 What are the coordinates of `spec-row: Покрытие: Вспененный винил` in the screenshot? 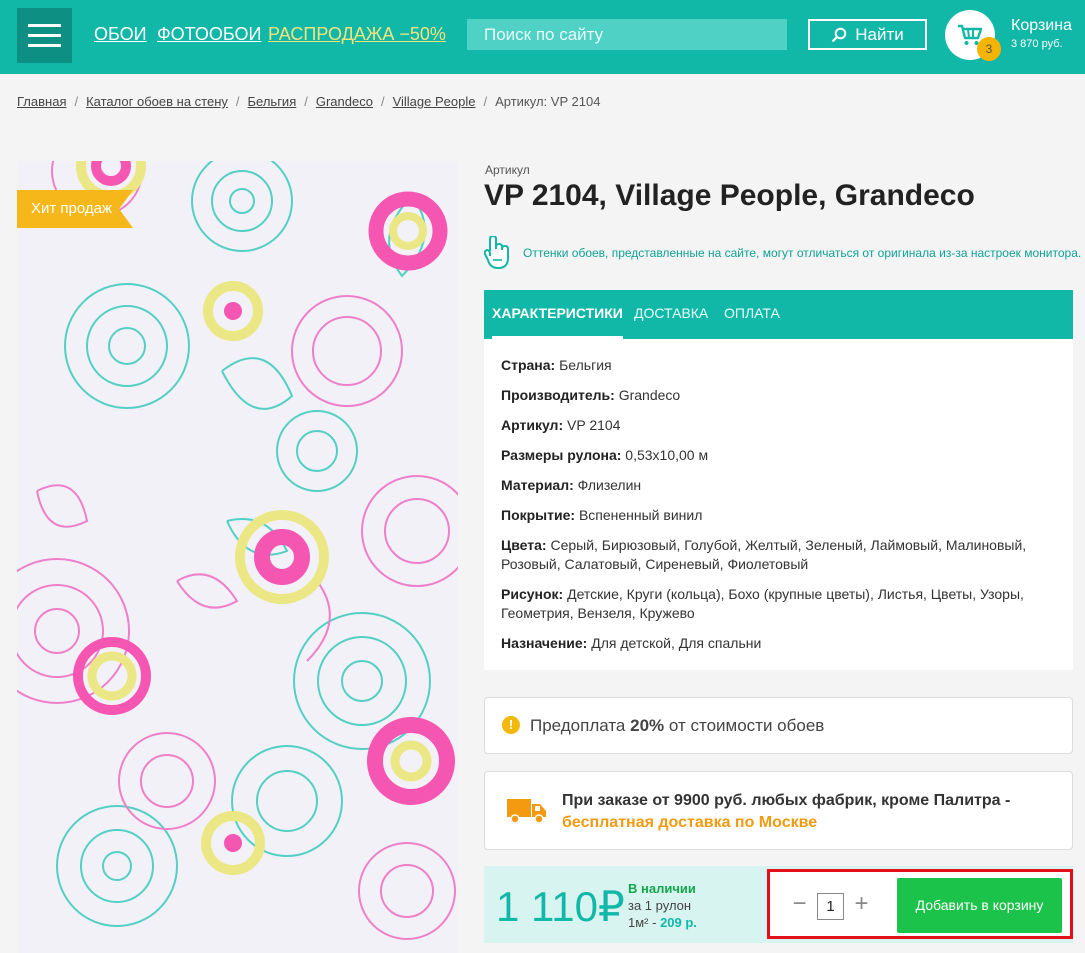 It's located at (602, 515).